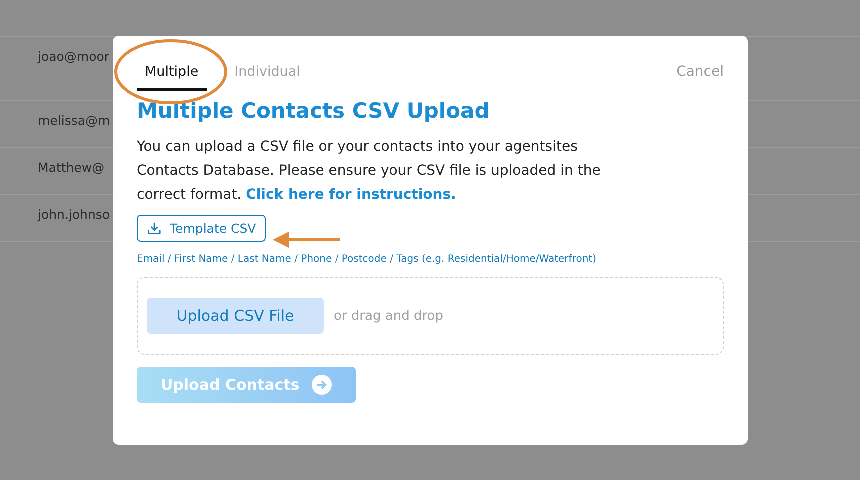  I want to click on table-cell-text: Matthew@, so click(71, 168).